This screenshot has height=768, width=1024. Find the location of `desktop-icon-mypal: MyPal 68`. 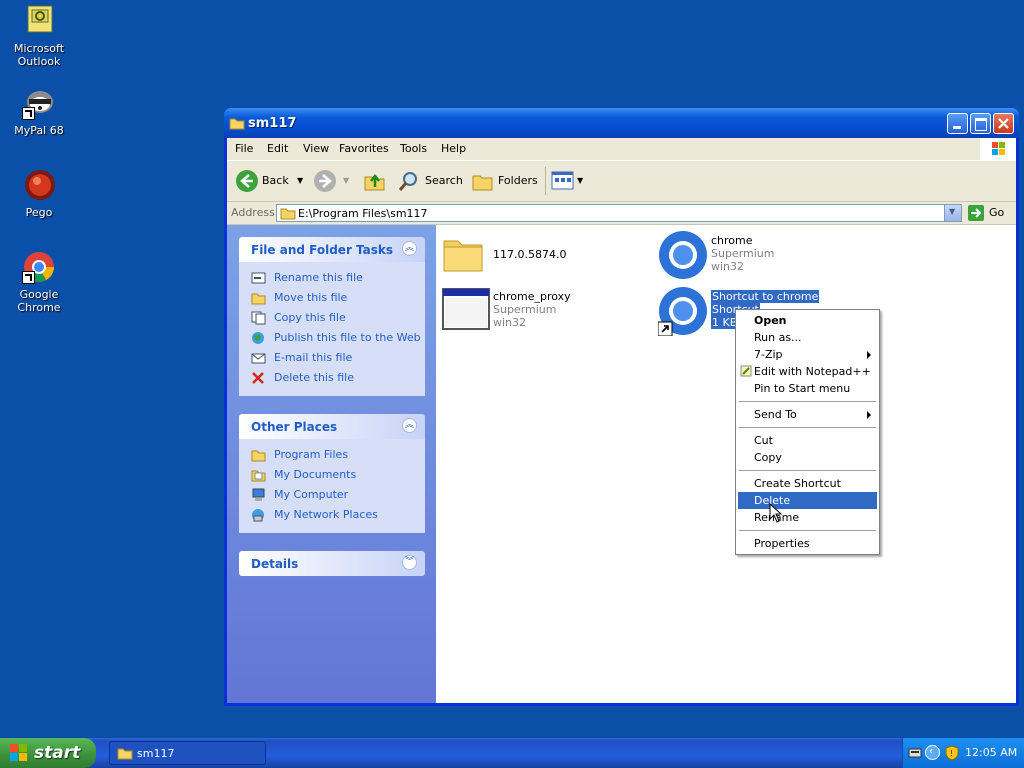

desktop-icon-mypal: MyPal 68 is located at coordinates (39, 111).